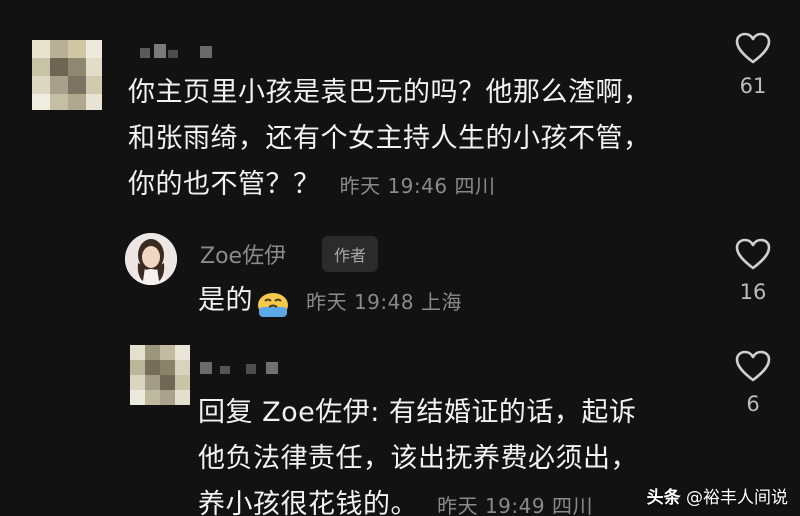  Describe the element at coordinates (515, 505) in the screenshot. I see `reply-meta: 昨天 19:49 四川` at that location.